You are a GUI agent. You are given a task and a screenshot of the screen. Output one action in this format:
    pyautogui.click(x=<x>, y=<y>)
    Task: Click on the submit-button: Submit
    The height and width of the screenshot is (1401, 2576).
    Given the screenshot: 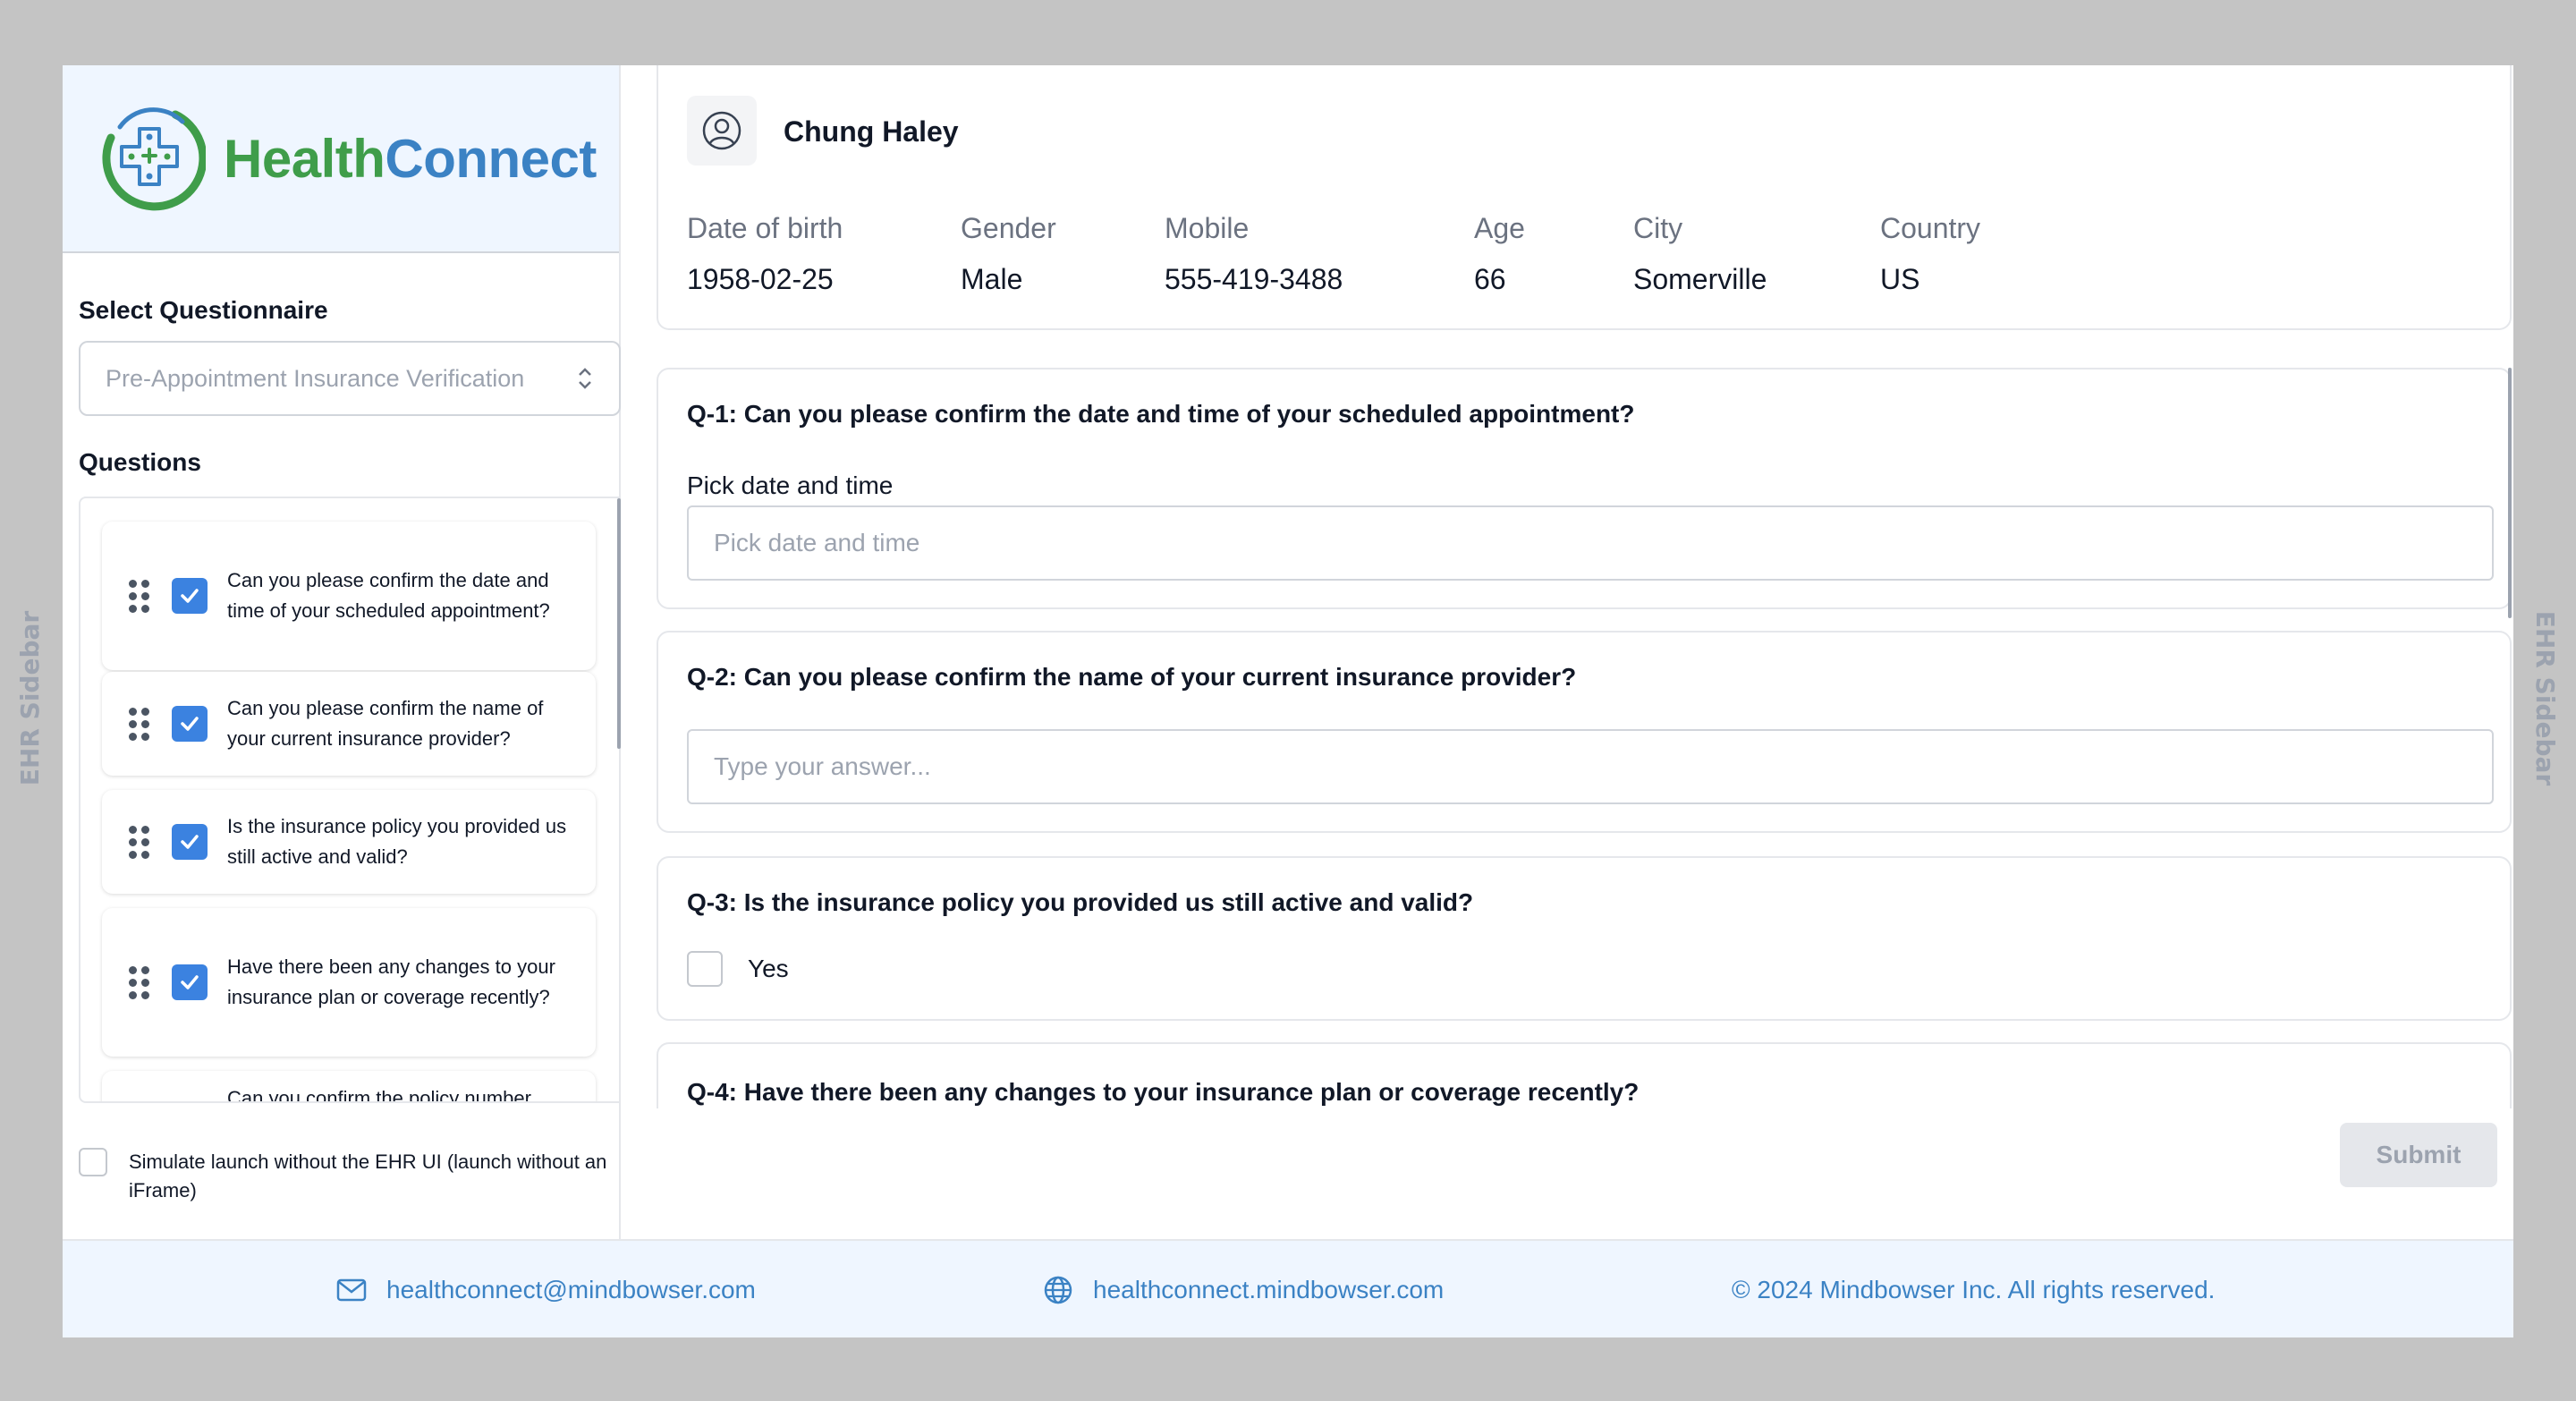 What is the action you would take?
    pyautogui.click(x=2418, y=1155)
    